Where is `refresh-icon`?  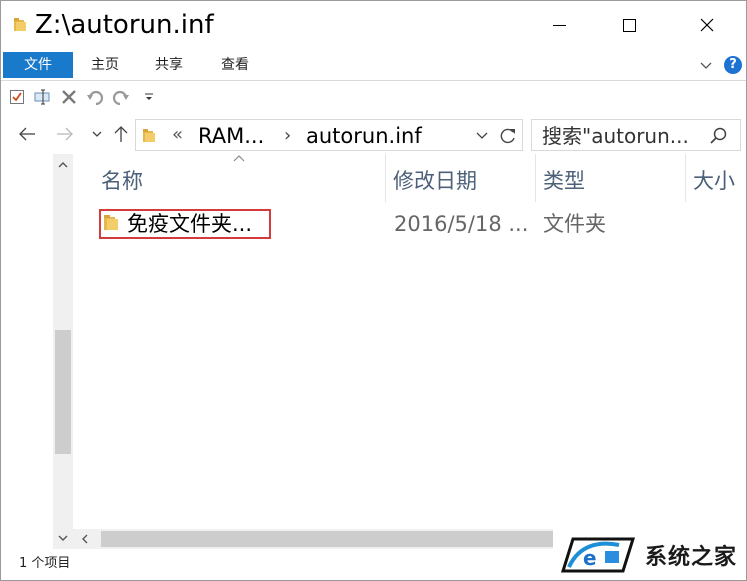
refresh-icon is located at coordinates (508, 136).